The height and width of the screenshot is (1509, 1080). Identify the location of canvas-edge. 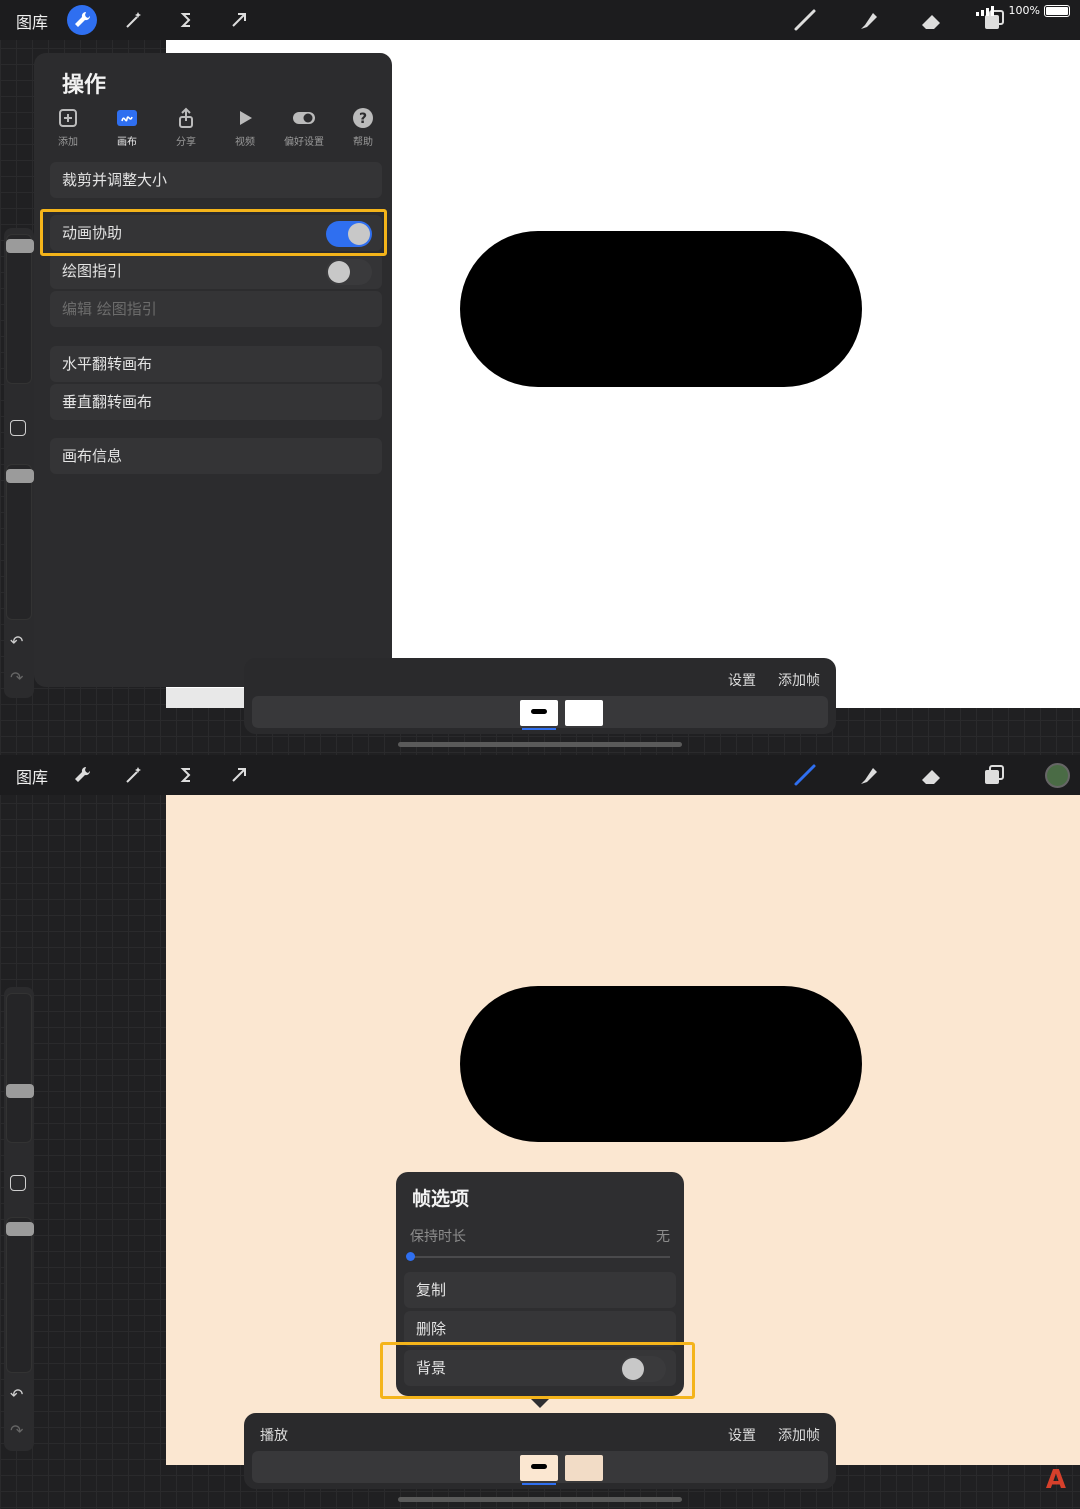
(205, 698).